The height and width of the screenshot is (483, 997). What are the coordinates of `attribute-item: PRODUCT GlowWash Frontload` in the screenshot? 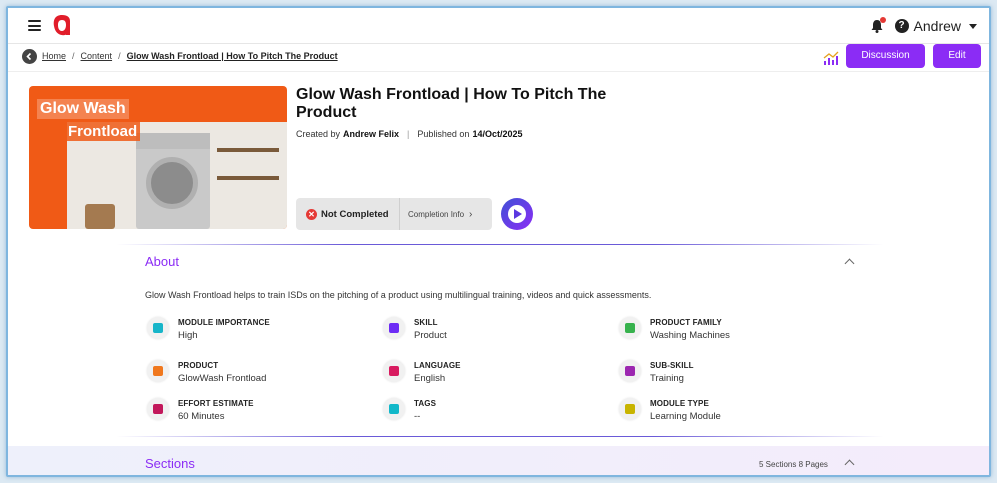 It's located at (257, 373).